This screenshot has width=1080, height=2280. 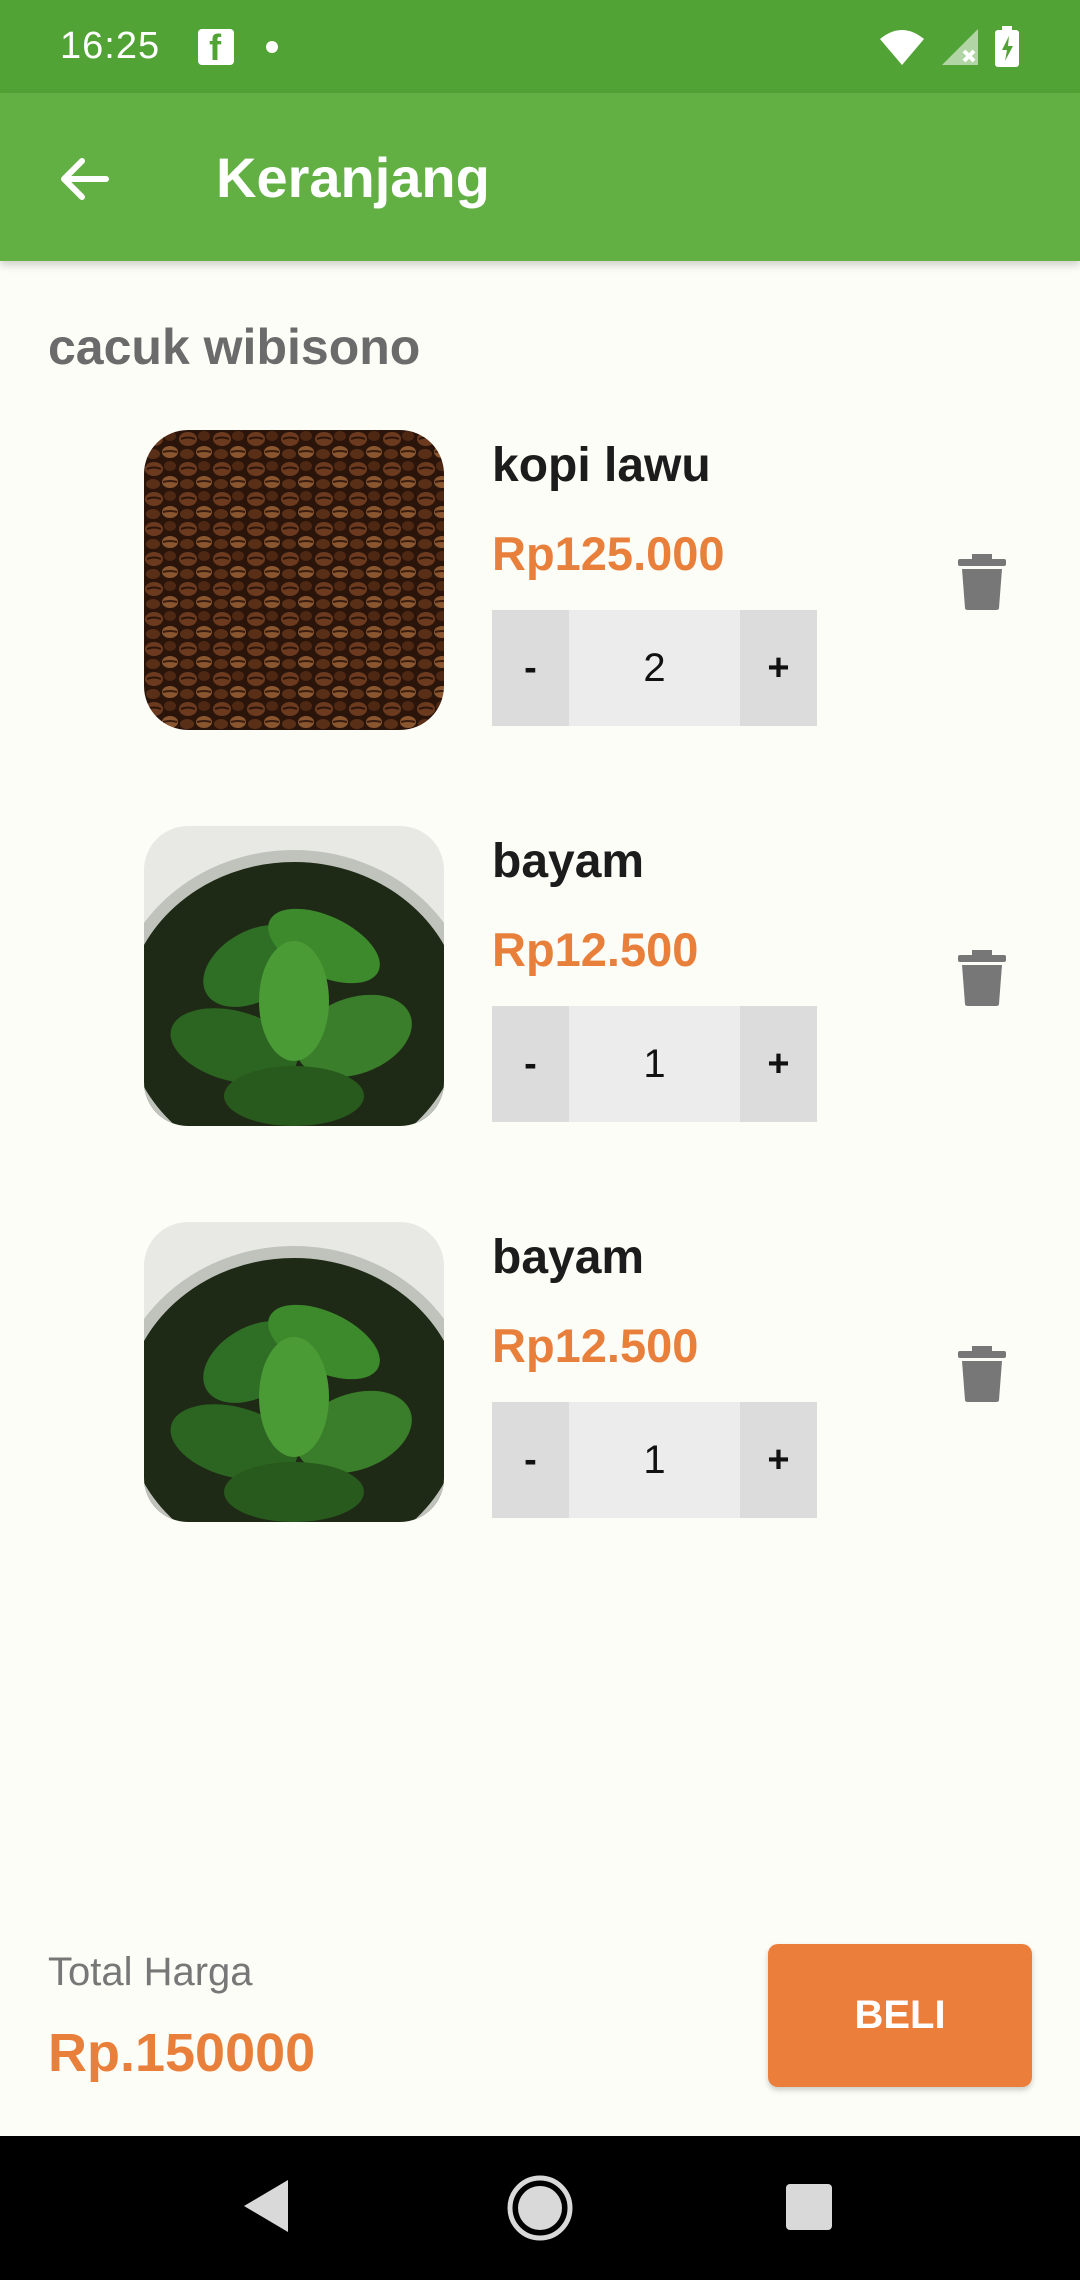 I want to click on facebook-icon, so click(x=216, y=48).